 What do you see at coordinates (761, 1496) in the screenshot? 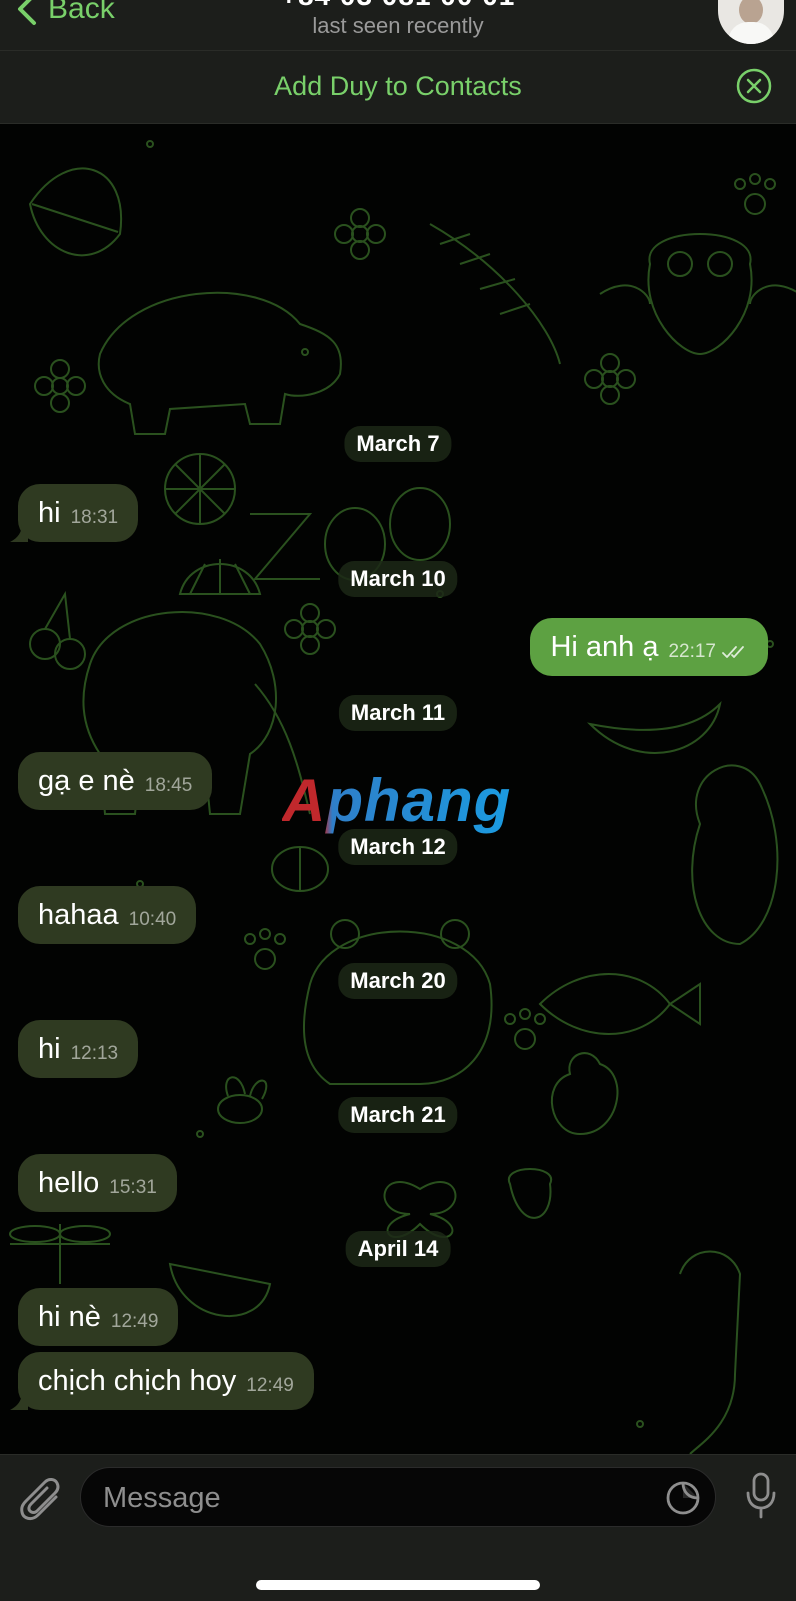
I see `microphone-icon` at bounding box center [761, 1496].